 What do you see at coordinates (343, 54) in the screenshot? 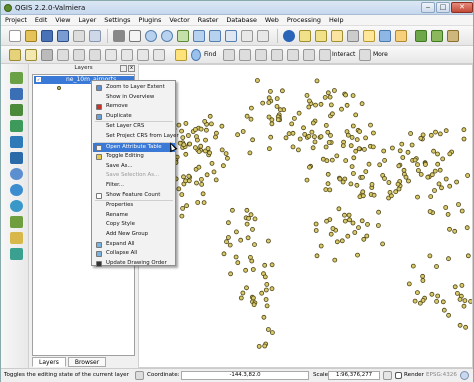
I see `interact-label: Interact` at bounding box center [343, 54].